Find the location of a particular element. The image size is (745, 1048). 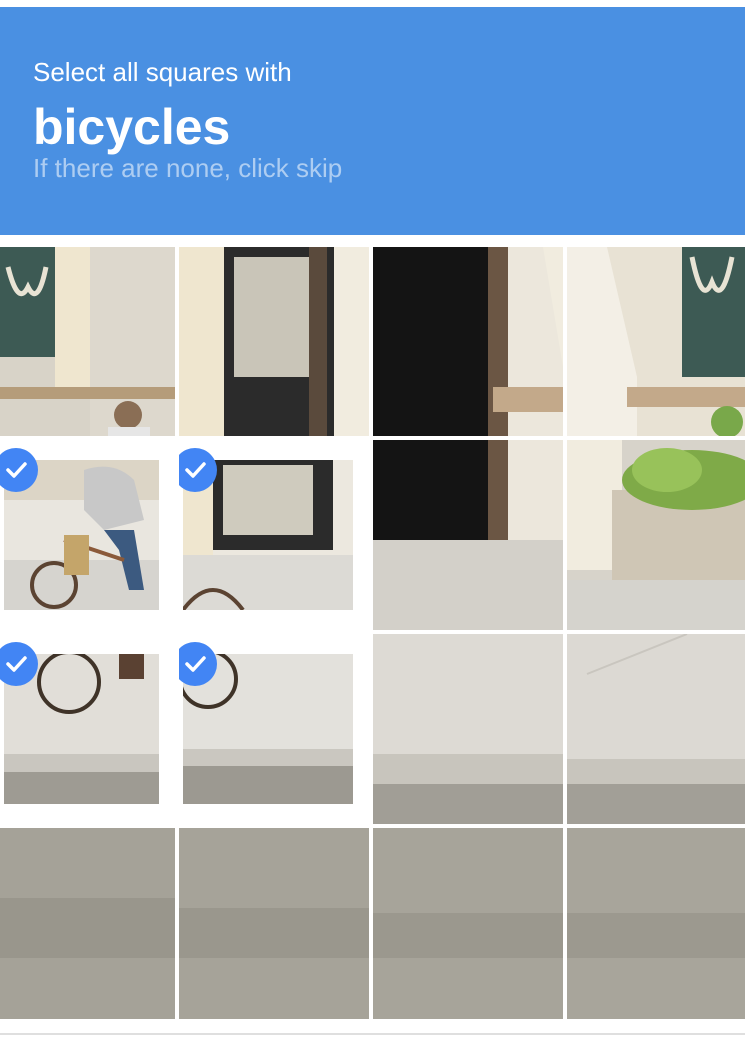

footer-divider is located at coordinates (372, 1034).